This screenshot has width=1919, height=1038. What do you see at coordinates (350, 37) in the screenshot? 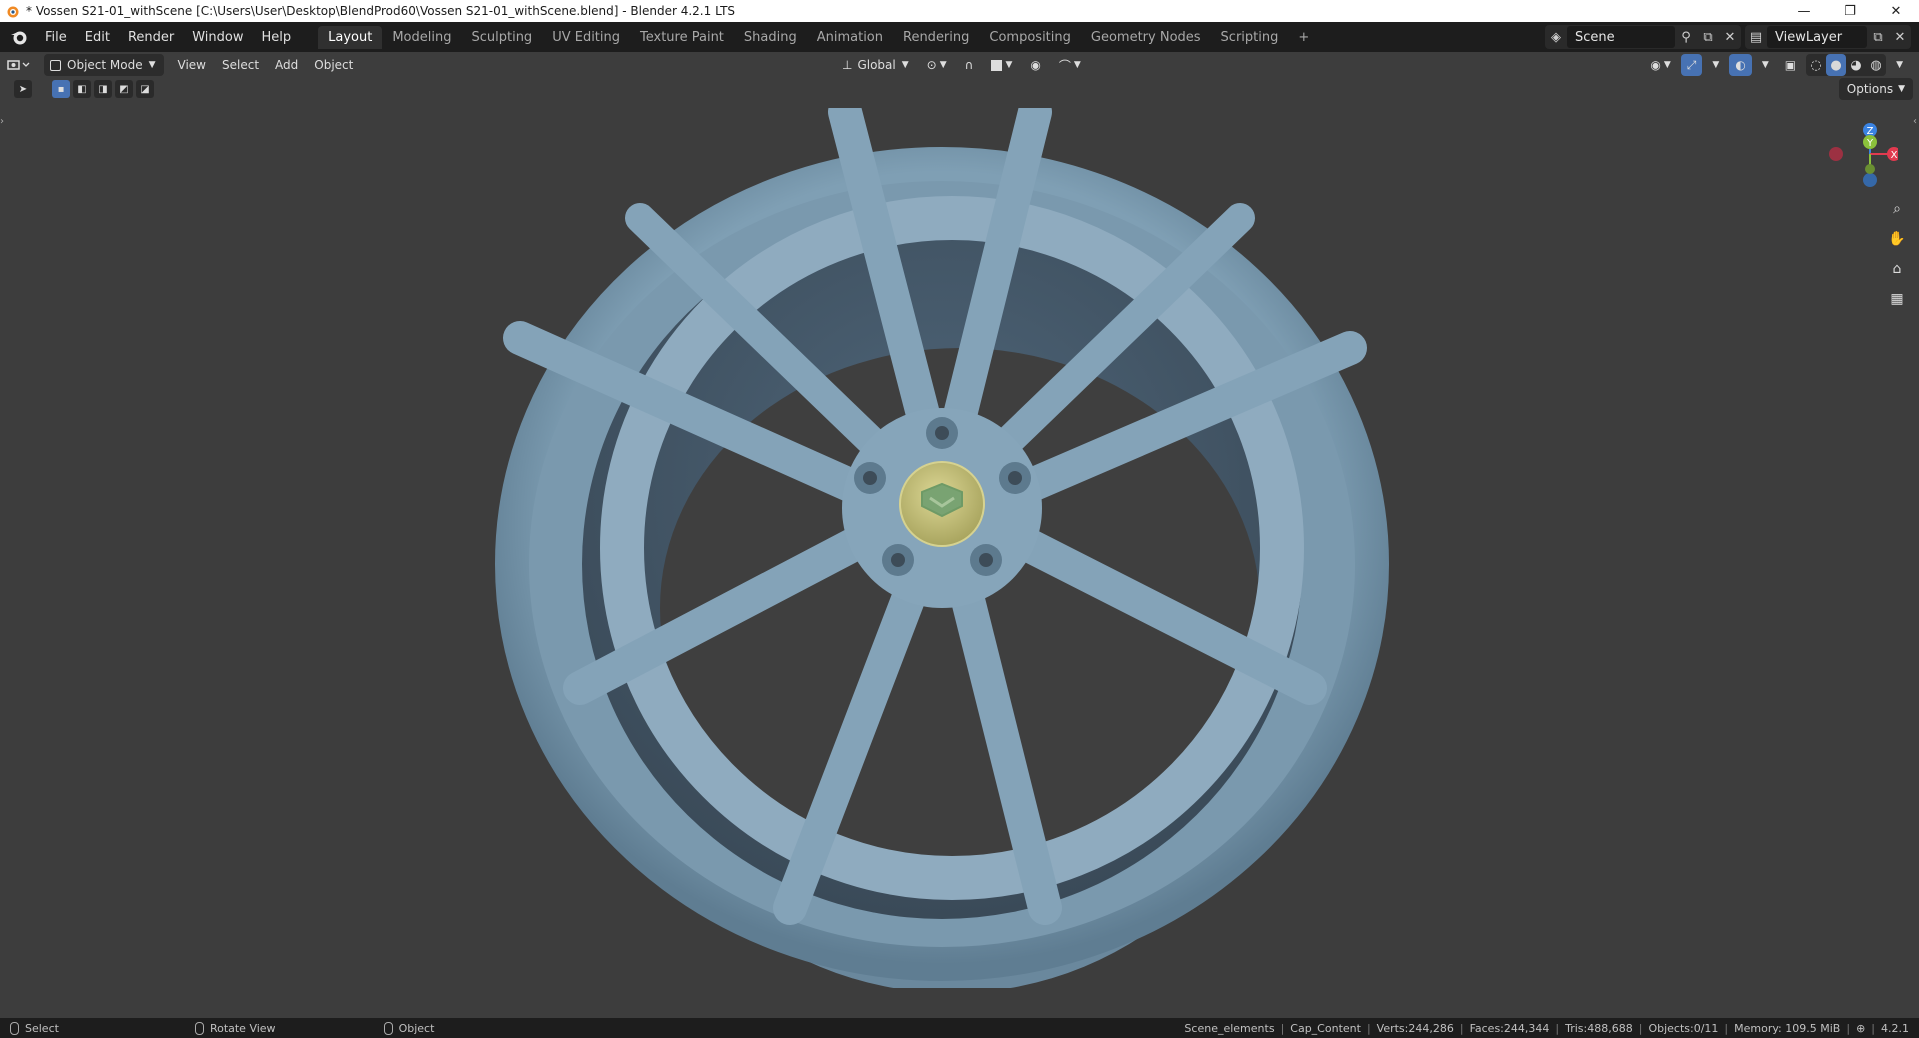
I see `tab-layout: Layout` at bounding box center [350, 37].